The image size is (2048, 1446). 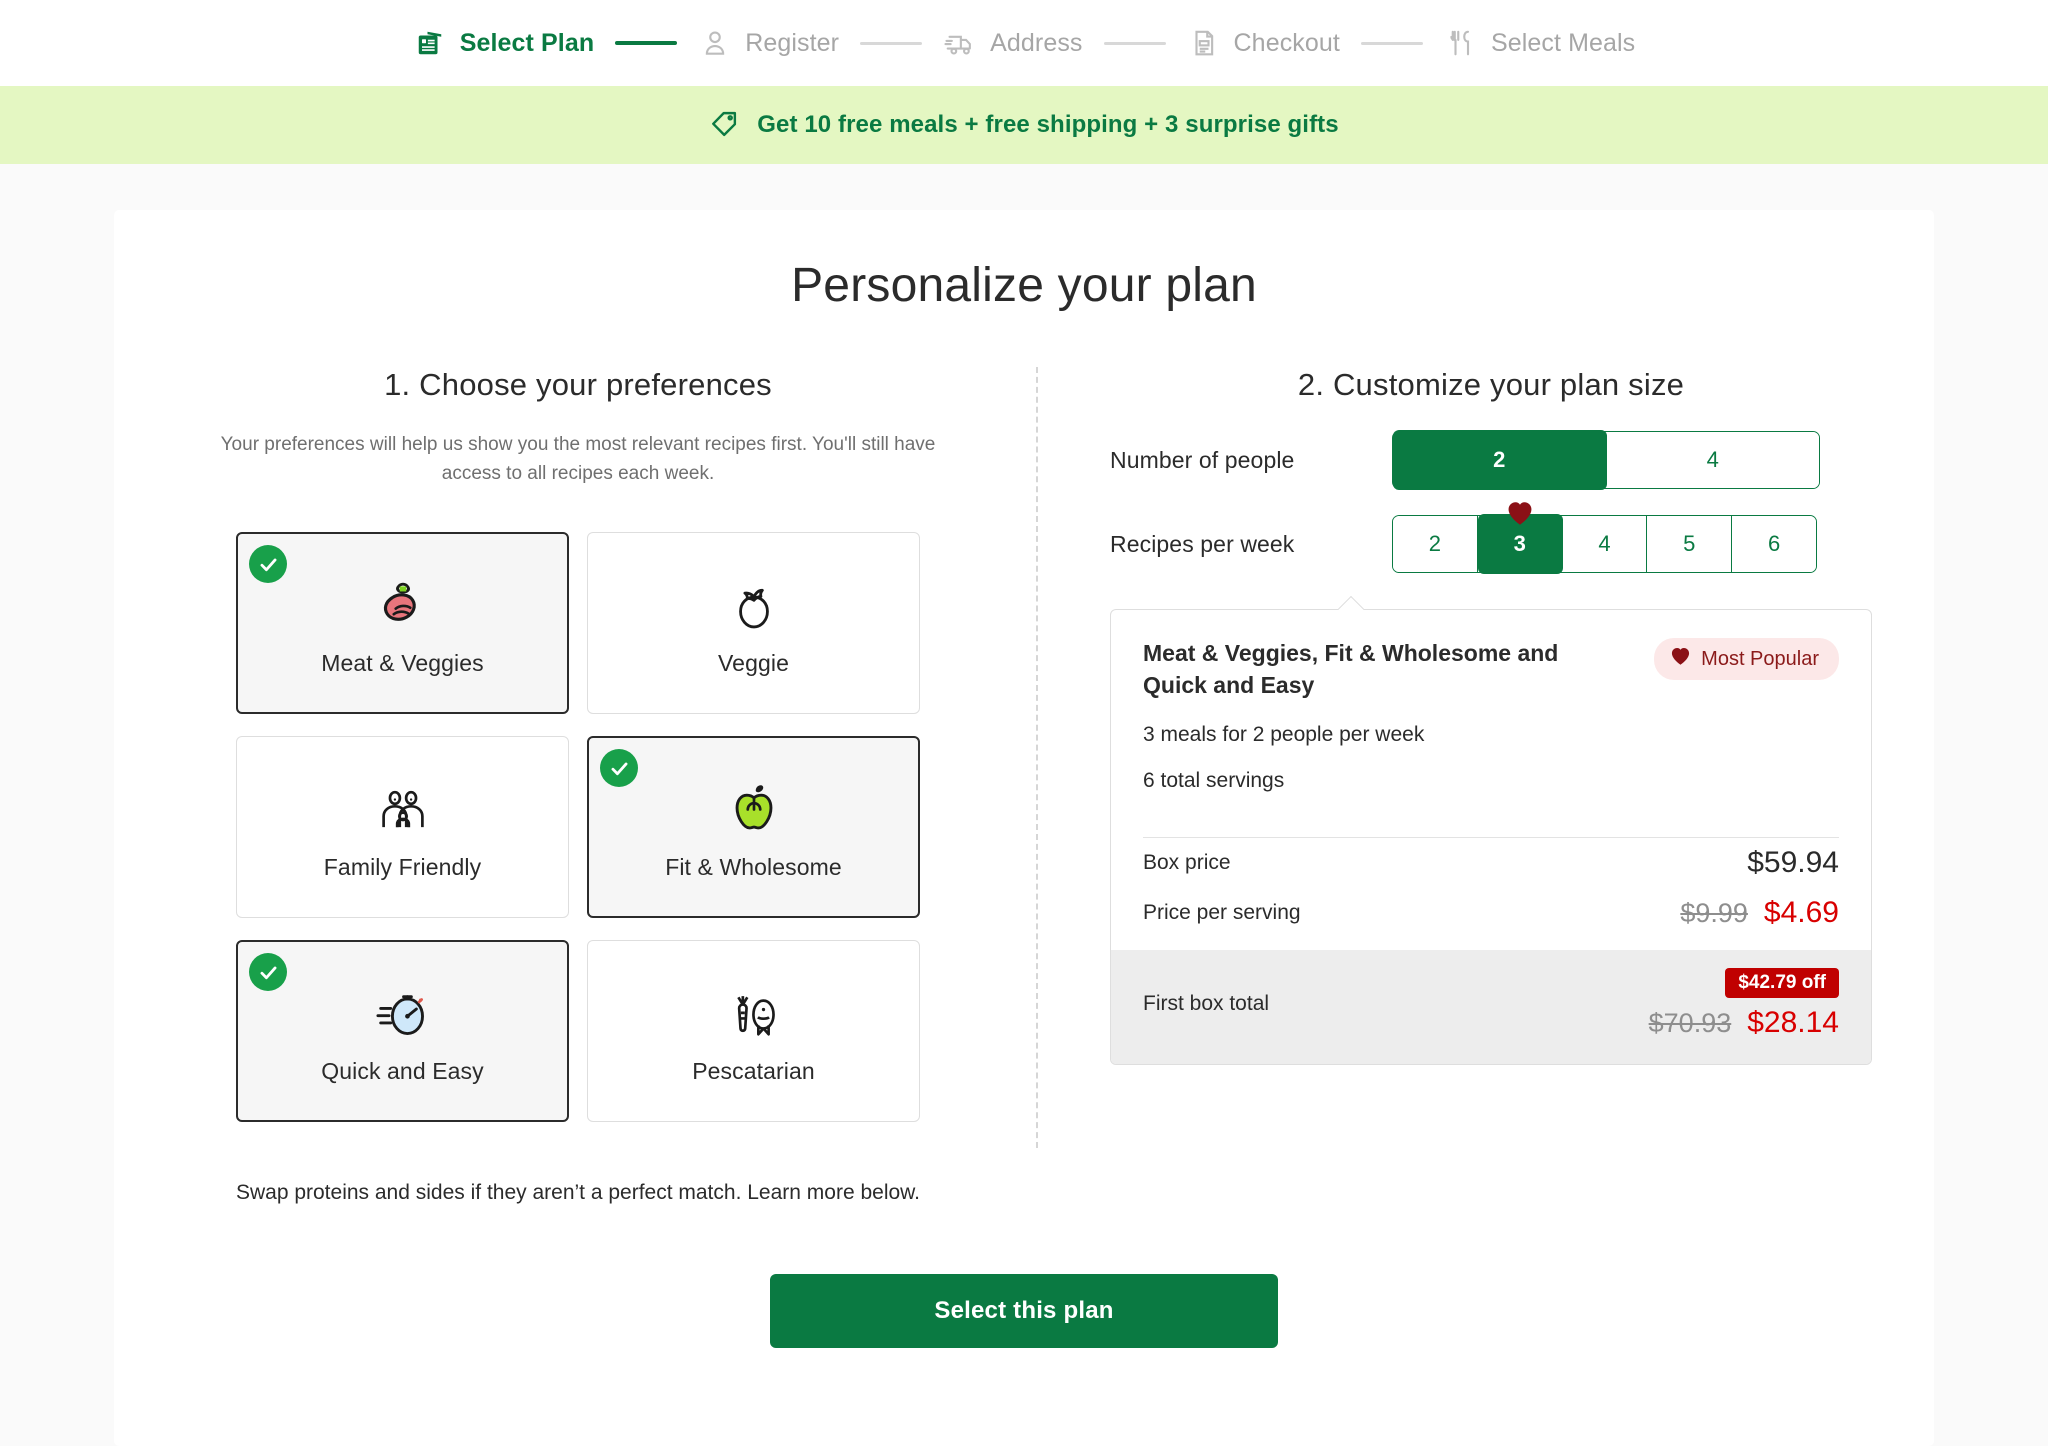 I want to click on step-select-plan: Select Plan, so click(x=504, y=43).